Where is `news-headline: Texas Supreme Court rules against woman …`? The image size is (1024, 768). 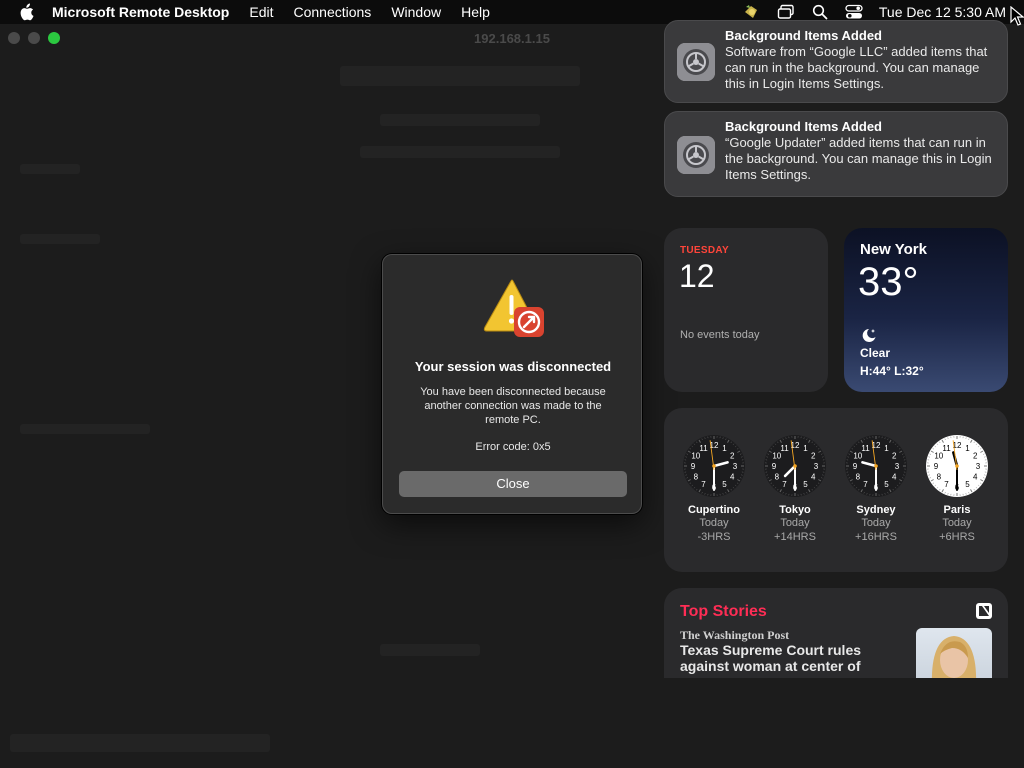 news-headline: Texas Supreme Court rules against woman … is located at coordinates (780, 658).